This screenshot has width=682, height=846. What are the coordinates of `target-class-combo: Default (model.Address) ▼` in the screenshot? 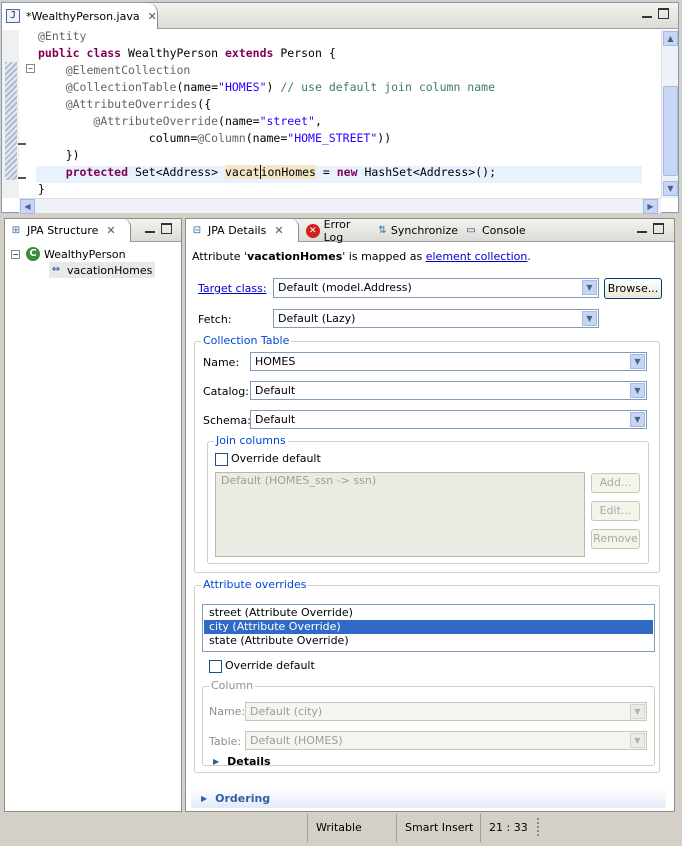 It's located at (436, 288).